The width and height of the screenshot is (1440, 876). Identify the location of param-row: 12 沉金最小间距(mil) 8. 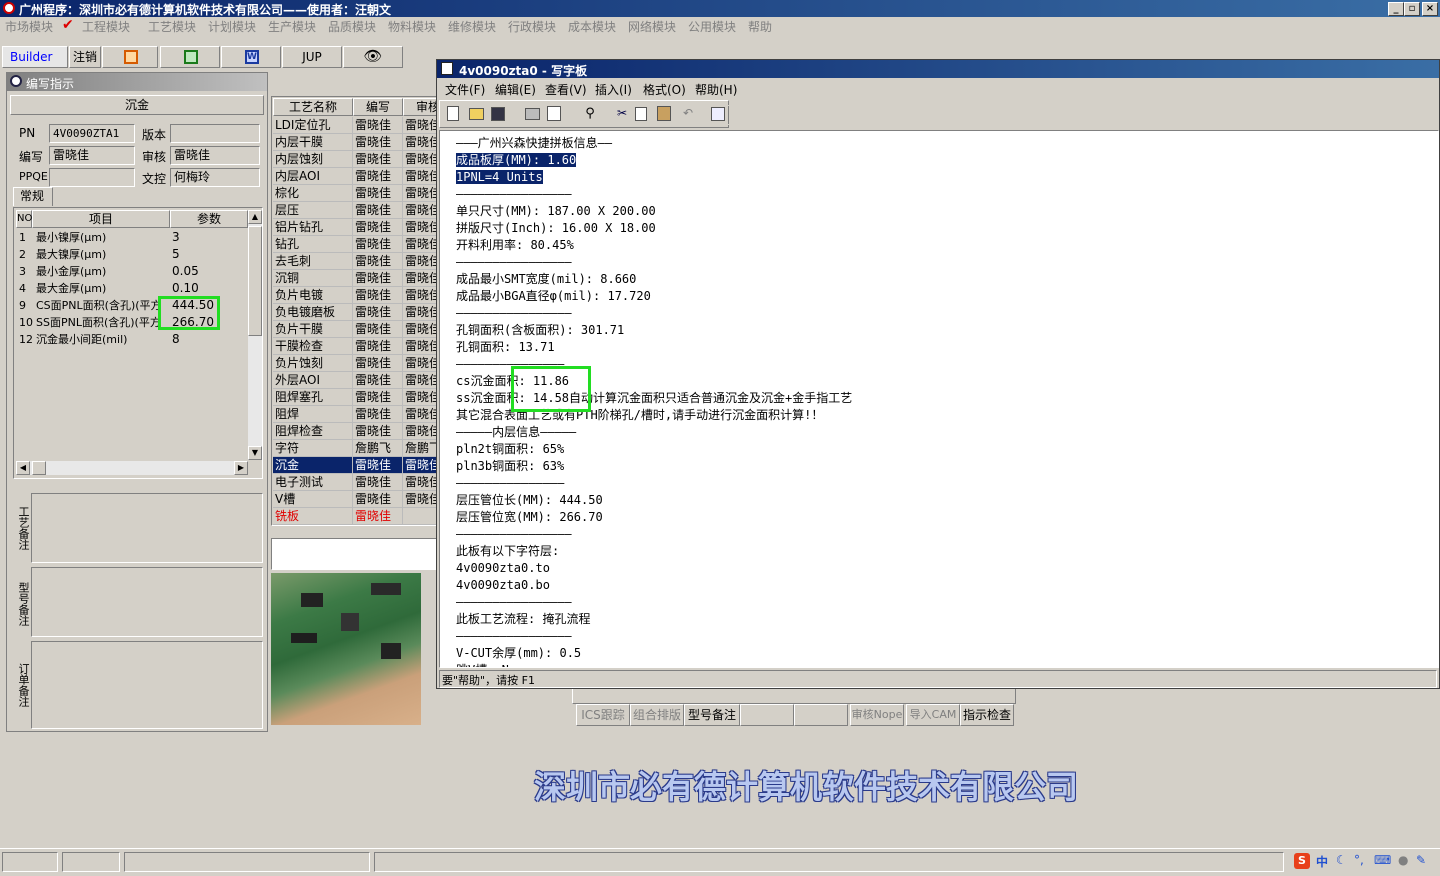
(132, 339).